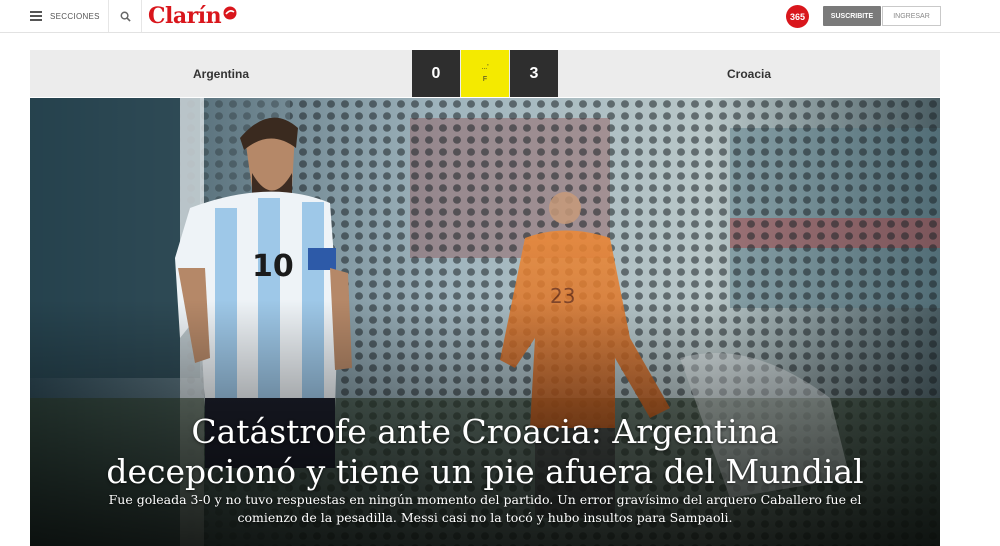  What do you see at coordinates (220, 73) in the screenshot?
I see `home-team-name: Argentina` at bounding box center [220, 73].